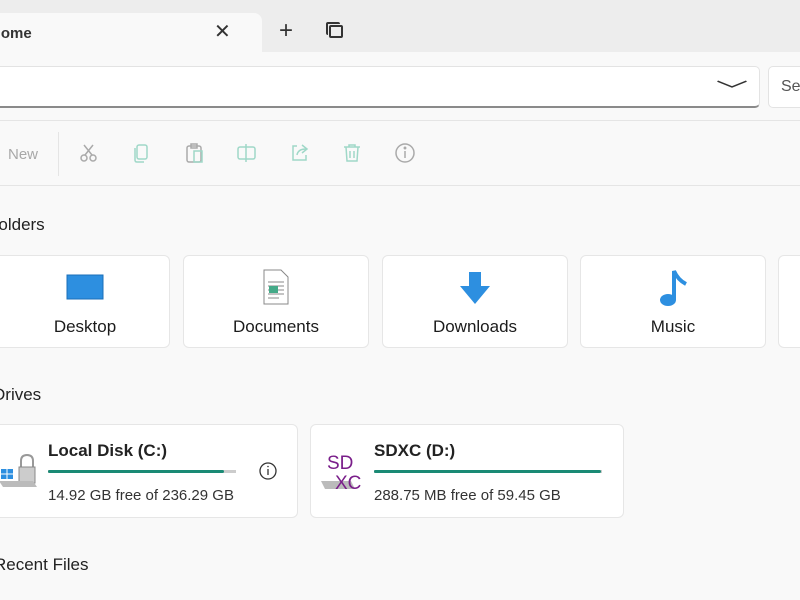 This screenshot has width=800, height=600. What do you see at coordinates (380, 87) in the screenshot?
I see `address-bar` at bounding box center [380, 87].